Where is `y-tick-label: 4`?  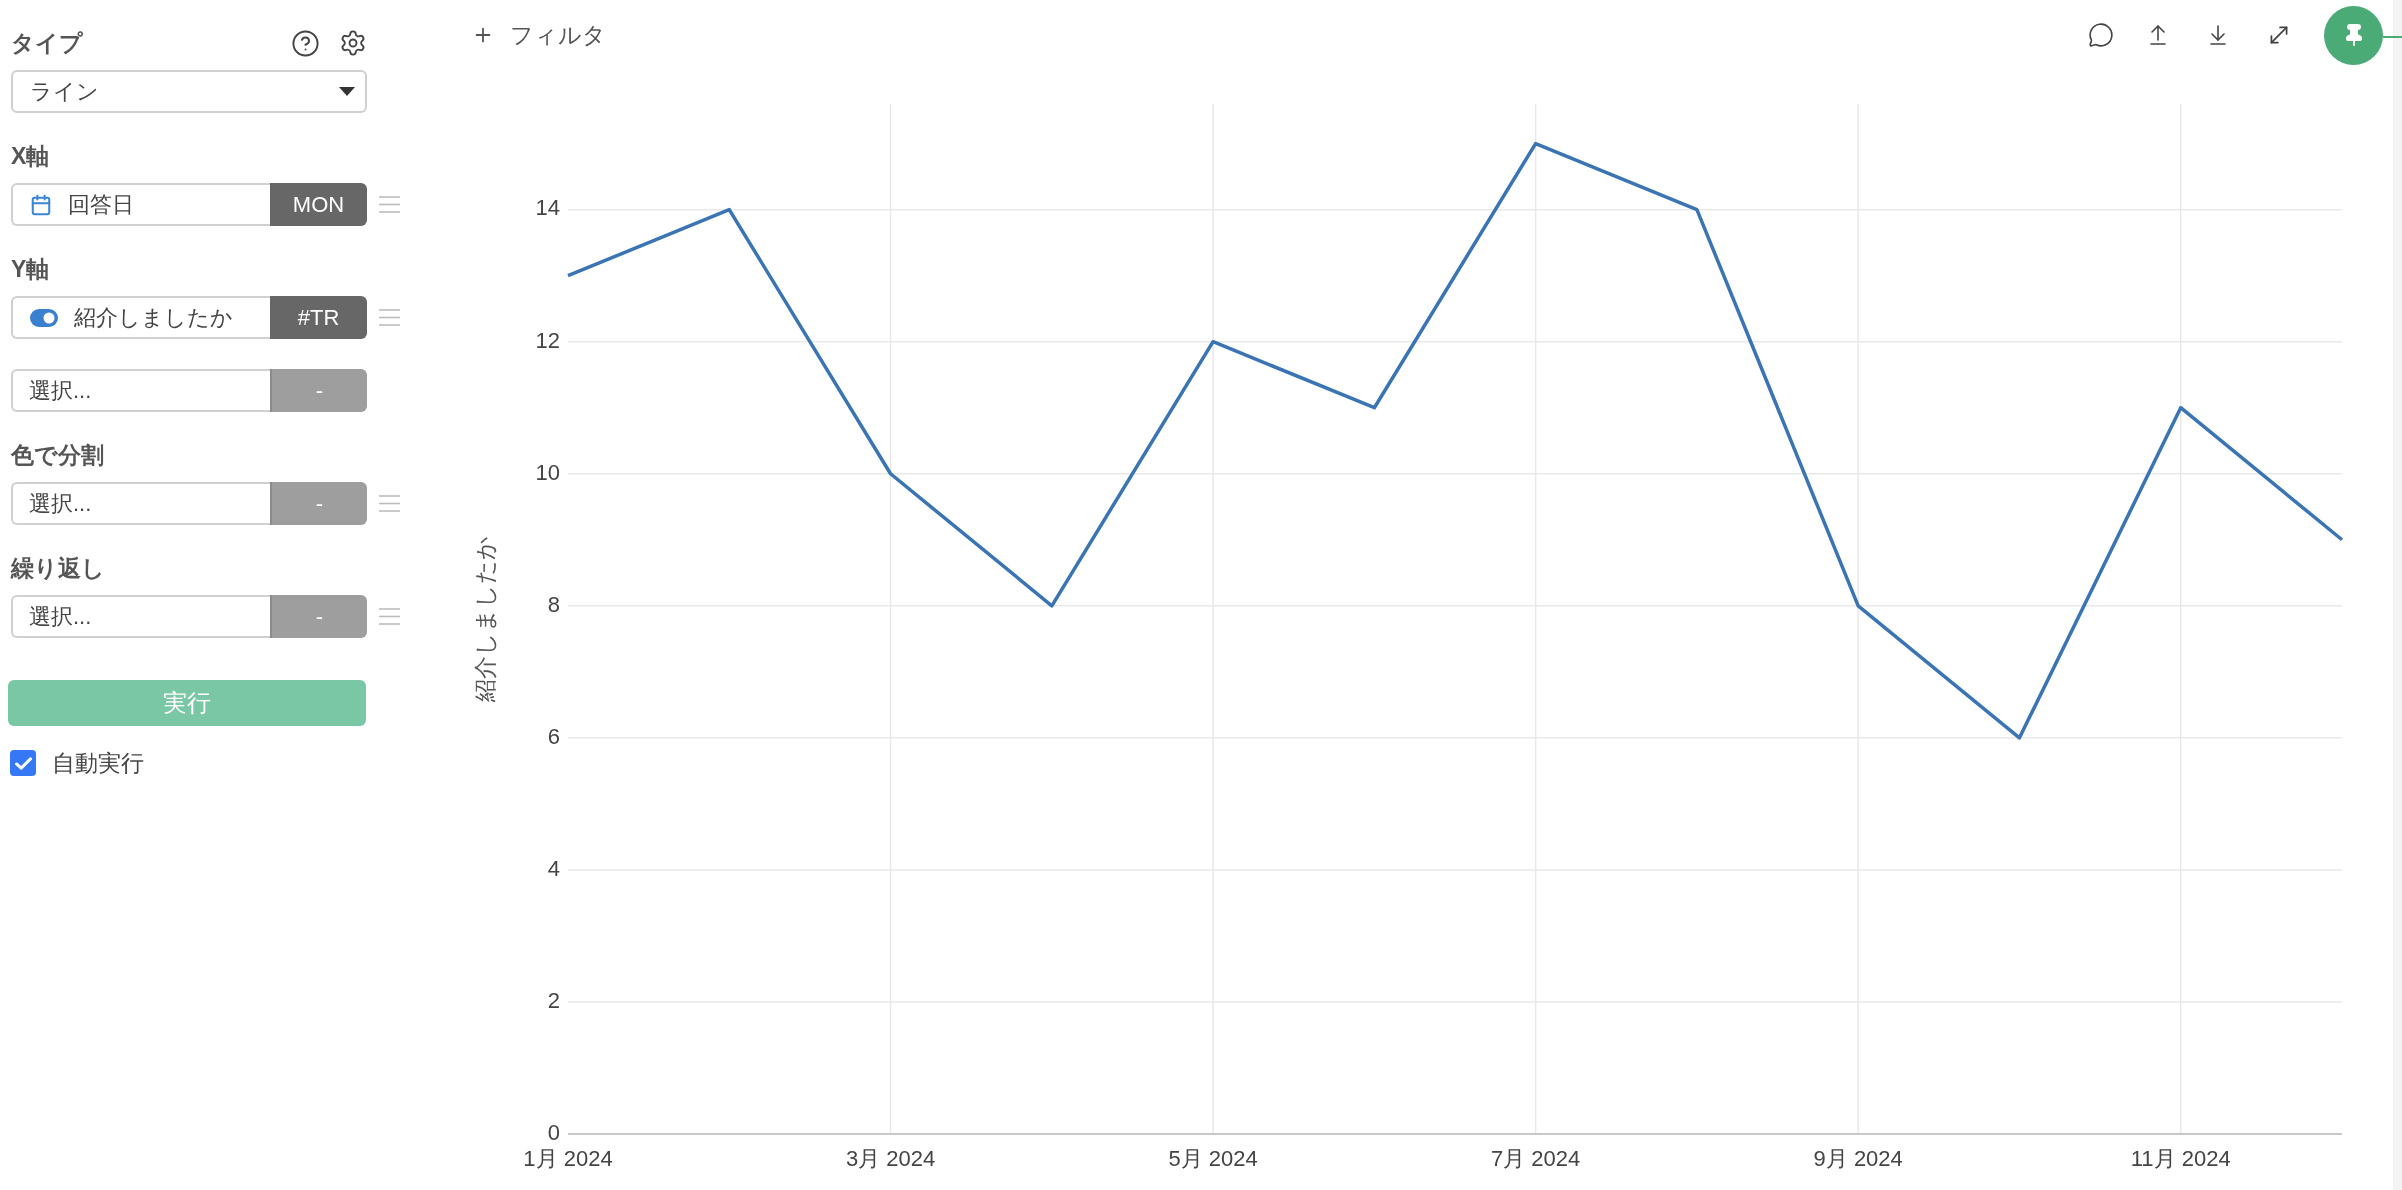 y-tick-label: 4 is located at coordinates (553, 868).